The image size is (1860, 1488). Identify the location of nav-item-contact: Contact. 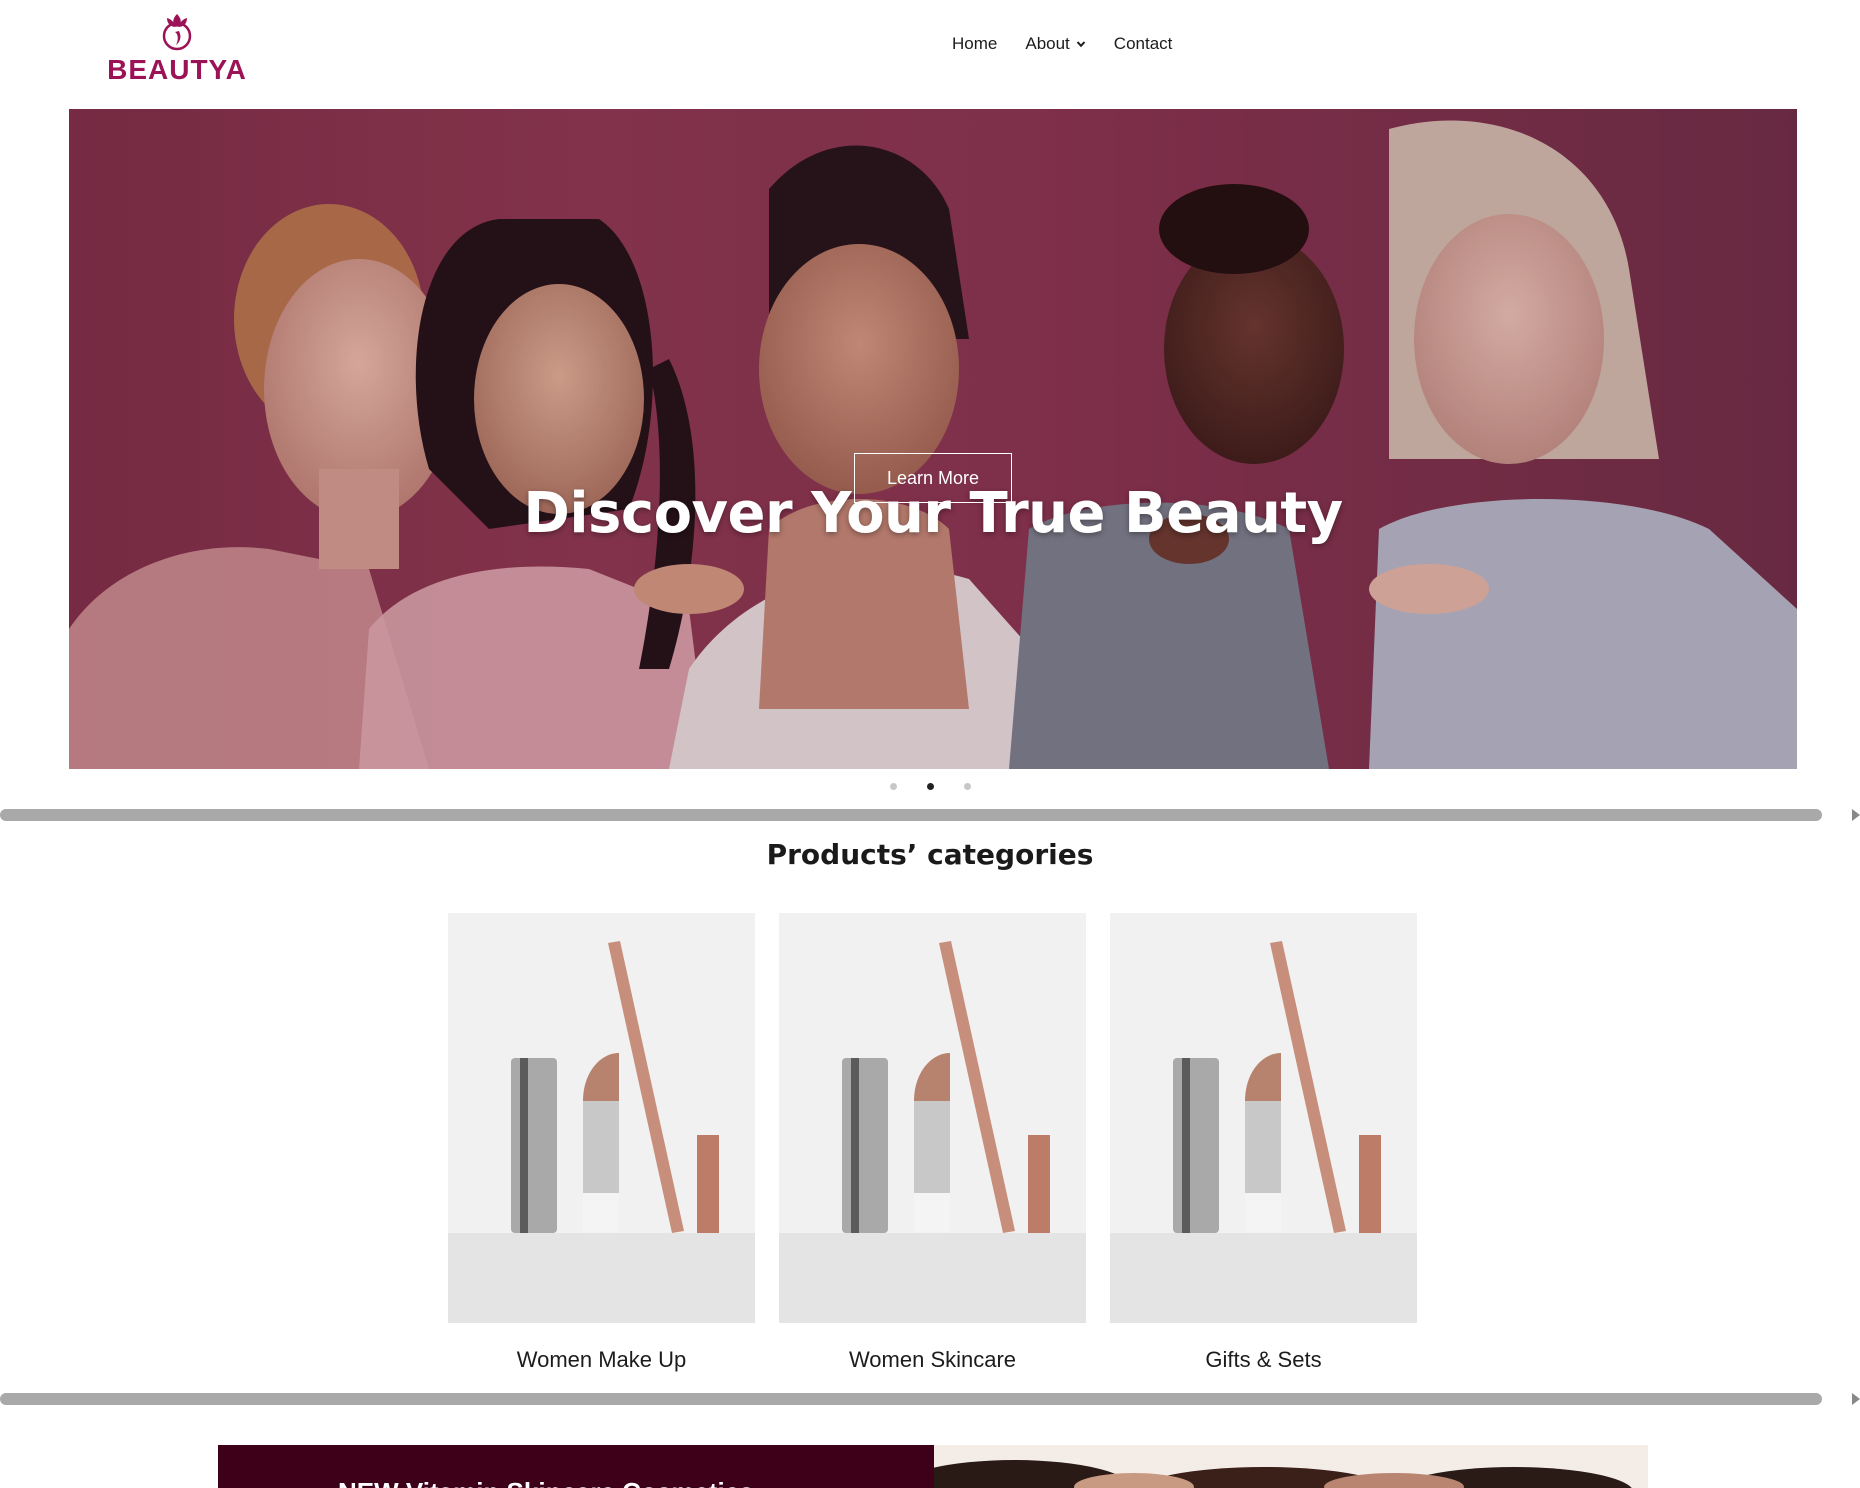
(1143, 44).